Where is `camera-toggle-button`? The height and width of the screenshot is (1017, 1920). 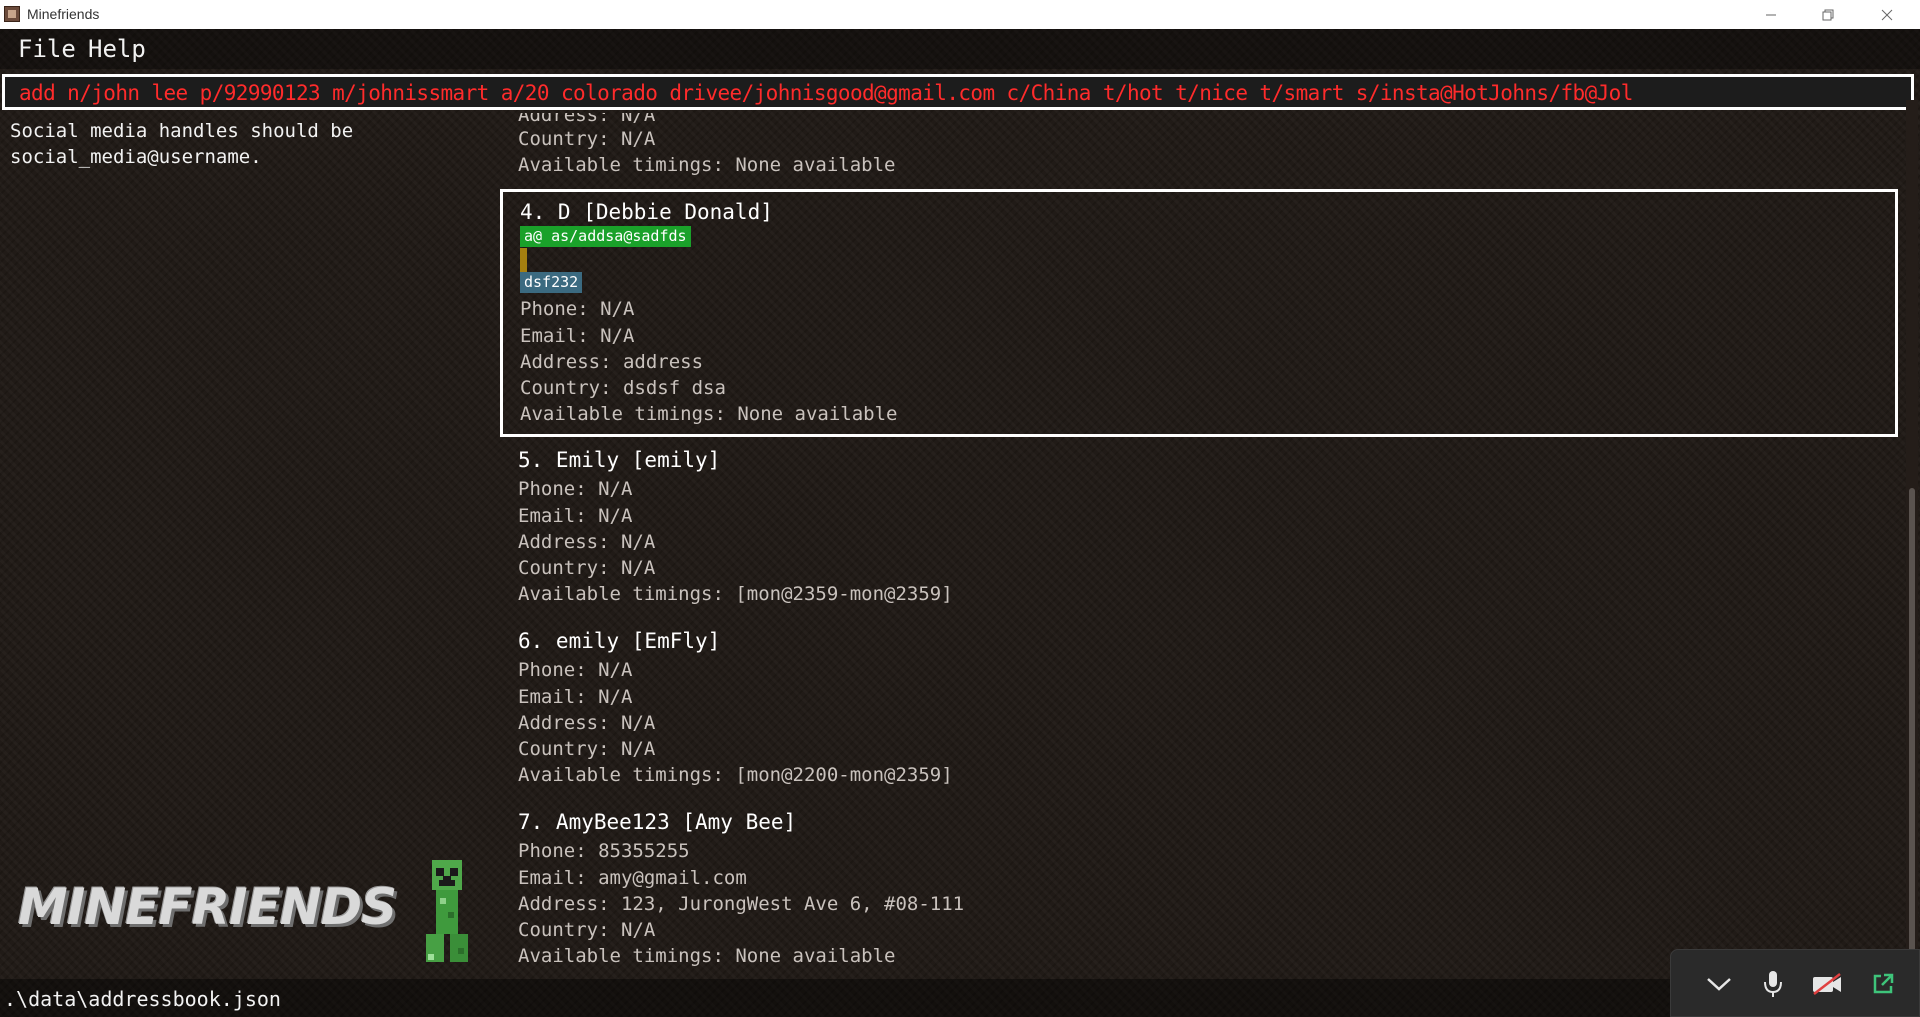
camera-toggle-button is located at coordinates (1827, 984).